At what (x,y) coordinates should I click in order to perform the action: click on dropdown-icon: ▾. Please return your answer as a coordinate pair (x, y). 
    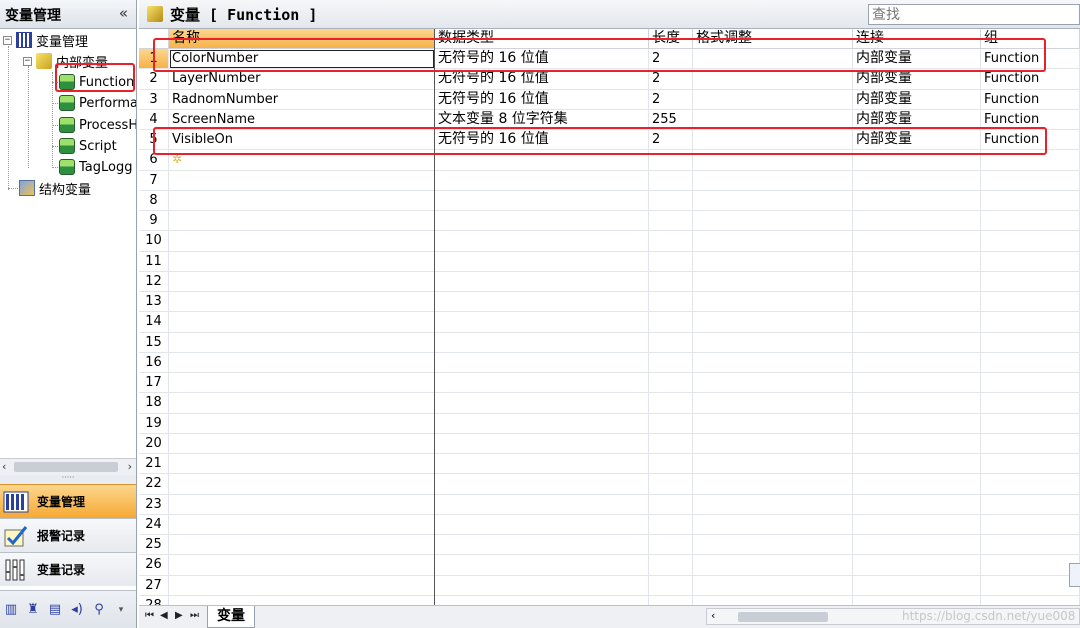
    Looking at the image, I should click on (121, 610).